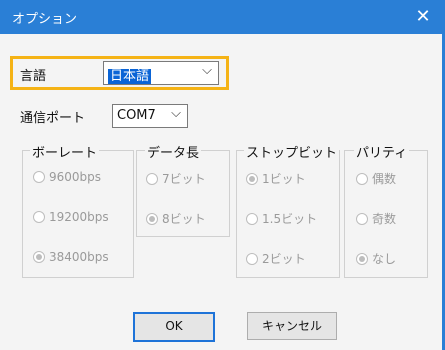  I want to click on title-bar: オプション ✕, so click(222, 17).